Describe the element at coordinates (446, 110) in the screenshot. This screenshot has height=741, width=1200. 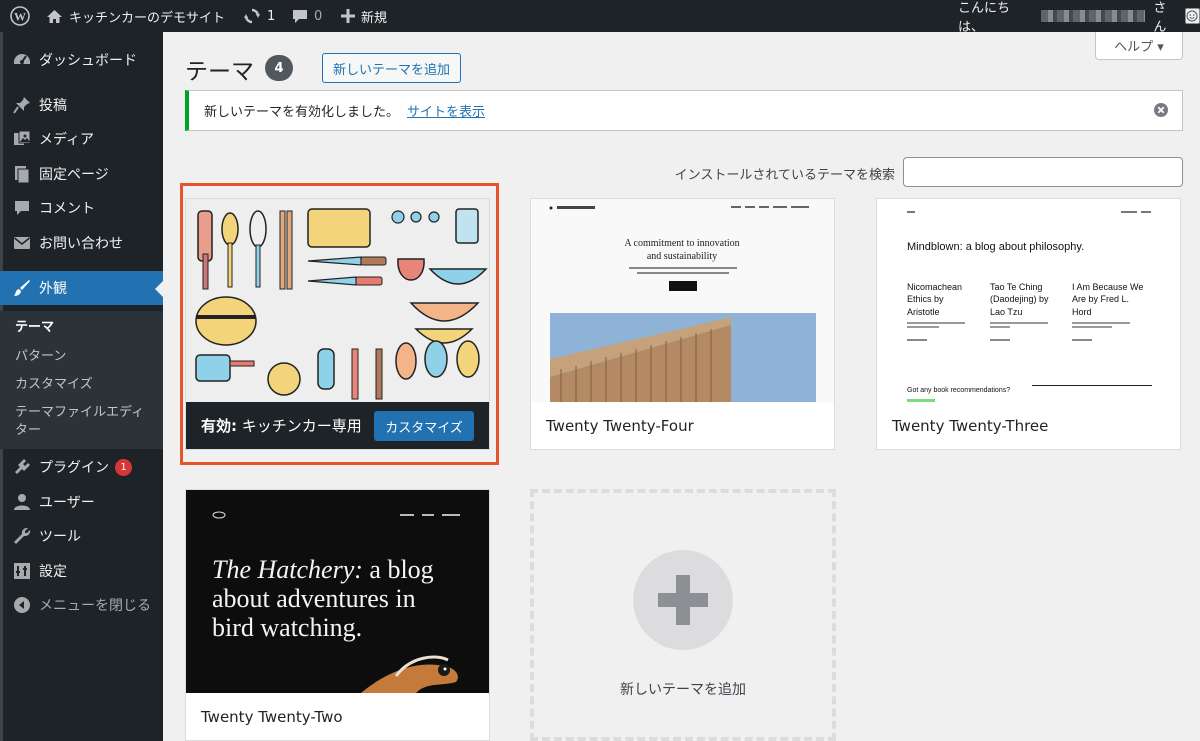
I see `view-site-link: サイトを表示` at that location.